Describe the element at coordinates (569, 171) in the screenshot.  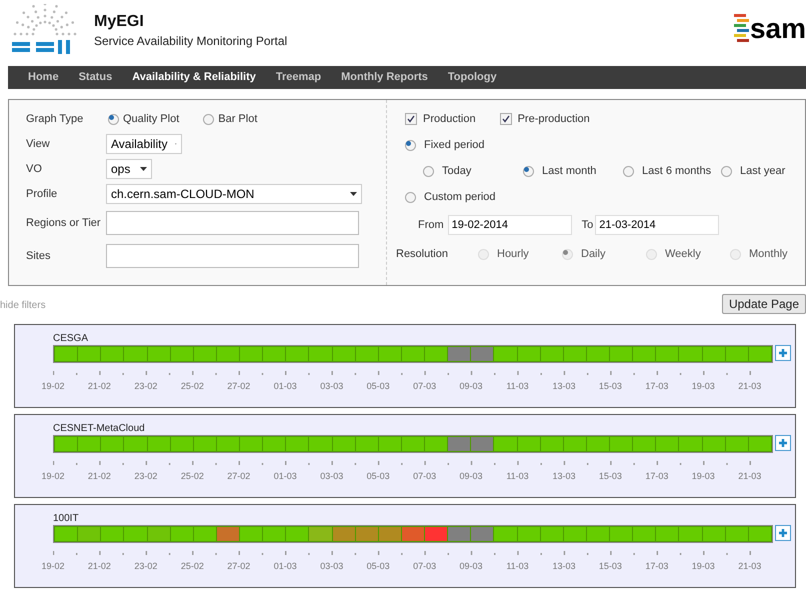
I see `radio-label: Last month` at that location.